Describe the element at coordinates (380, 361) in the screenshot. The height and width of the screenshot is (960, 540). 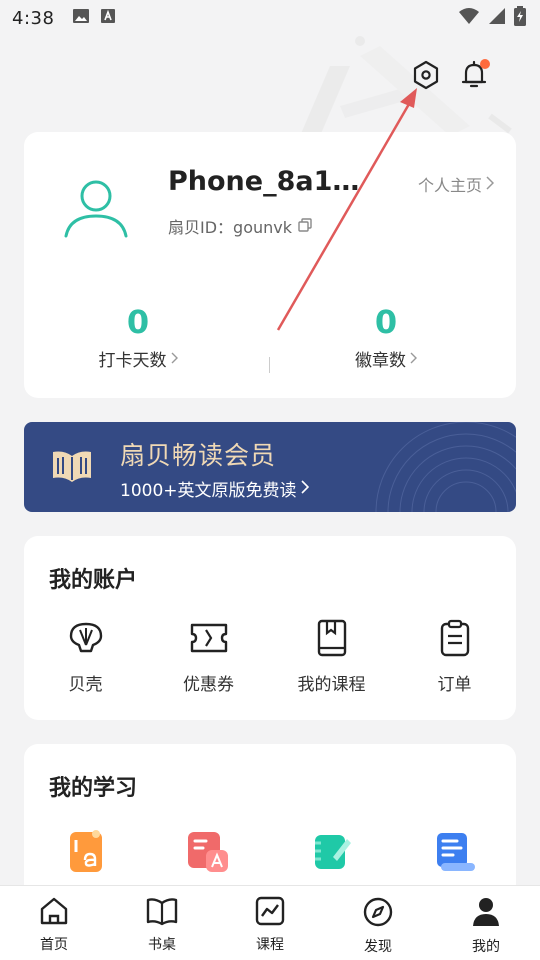
I see `badge-count-label: 徽章数` at that location.